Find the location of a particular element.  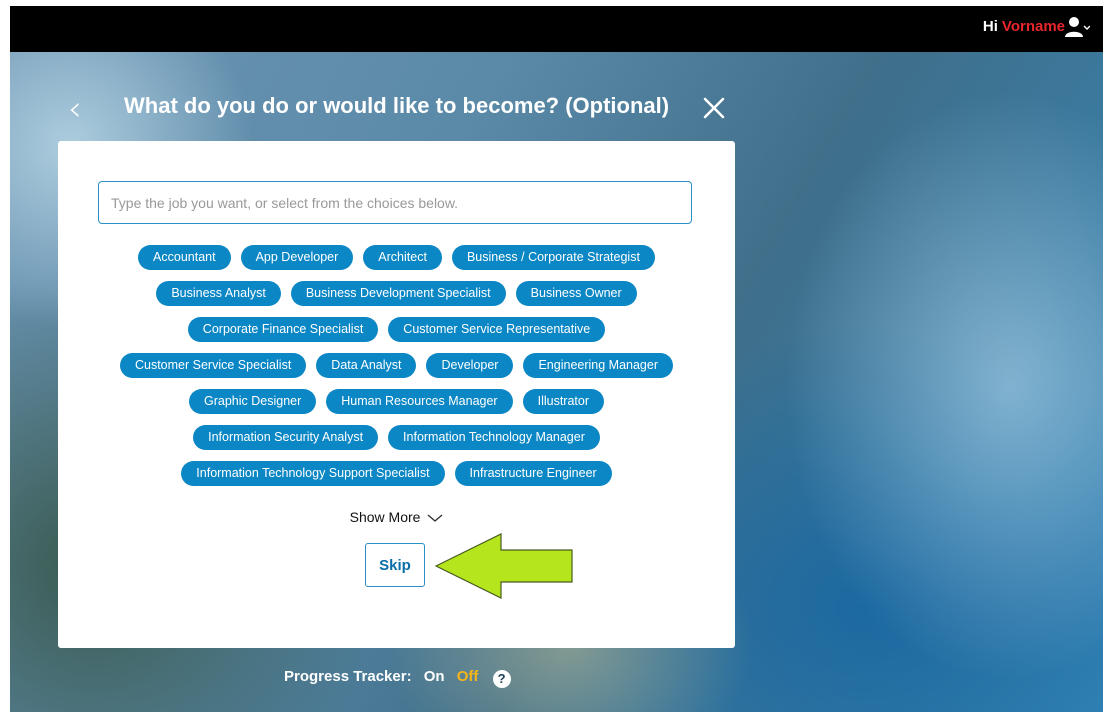

progress-tracker-off: Off is located at coordinates (468, 676).